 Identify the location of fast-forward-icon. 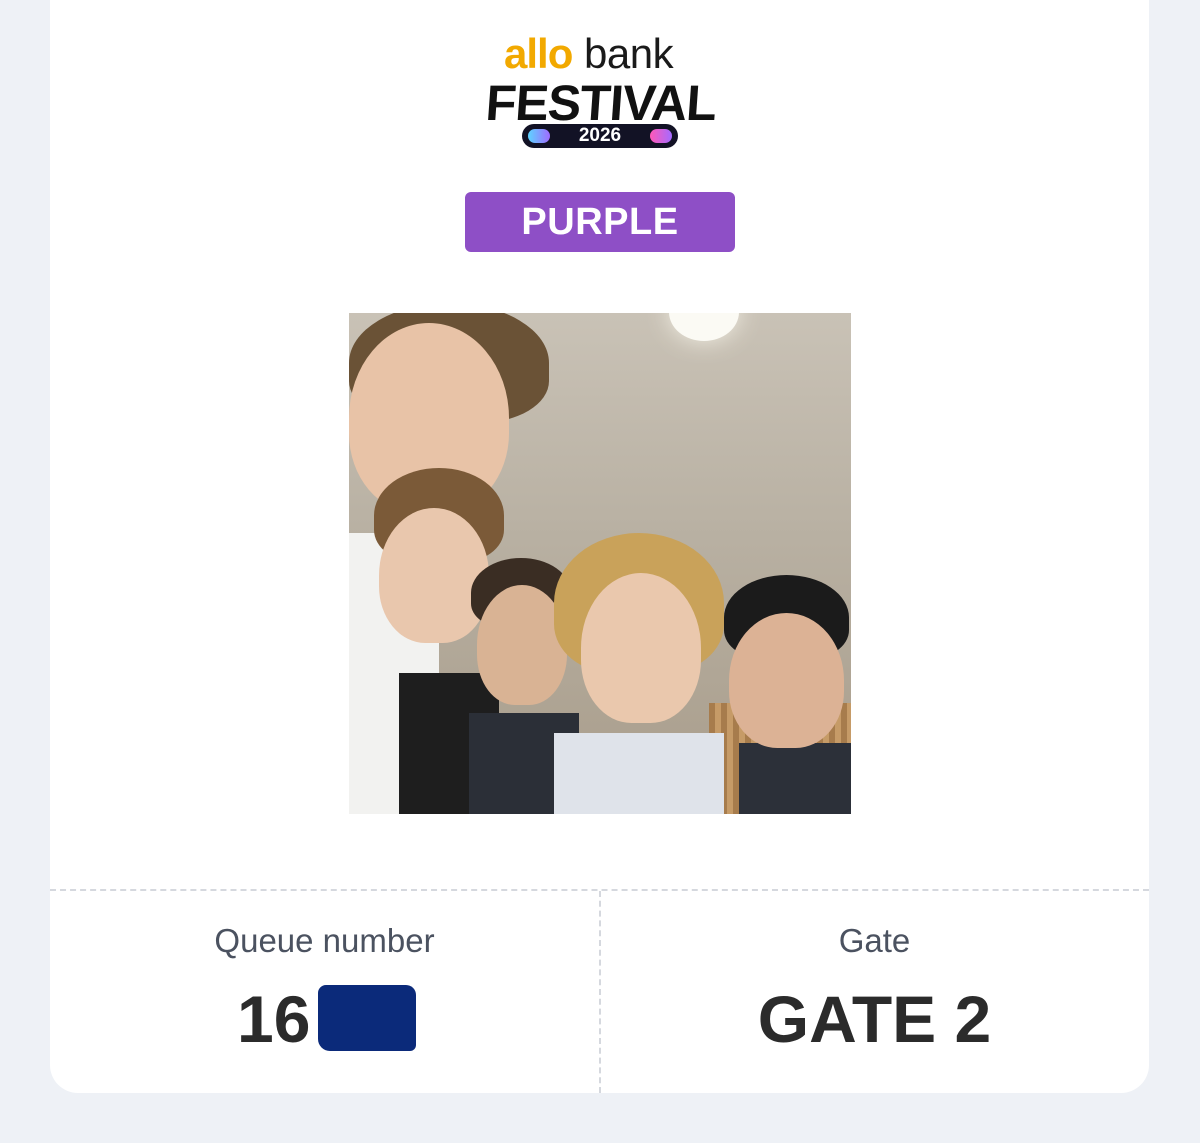
(661, 136).